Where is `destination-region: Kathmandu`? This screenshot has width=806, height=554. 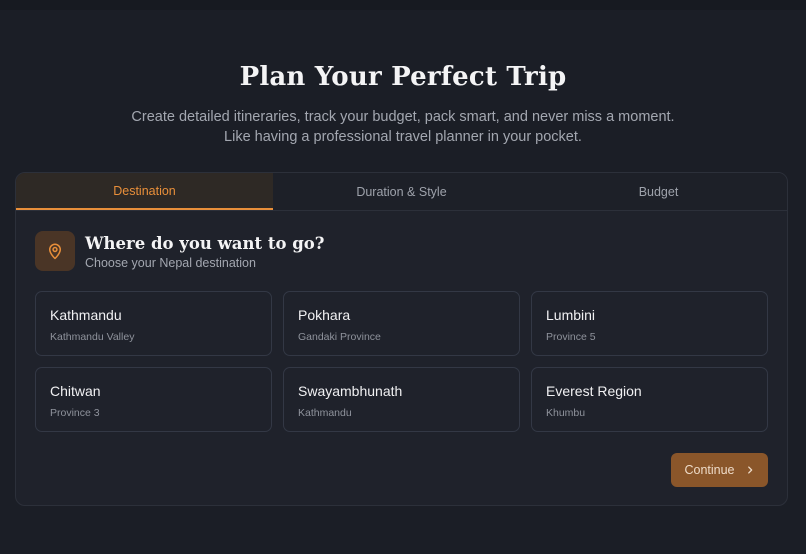 destination-region: Kathmandu is located at coordinates (325, 413).